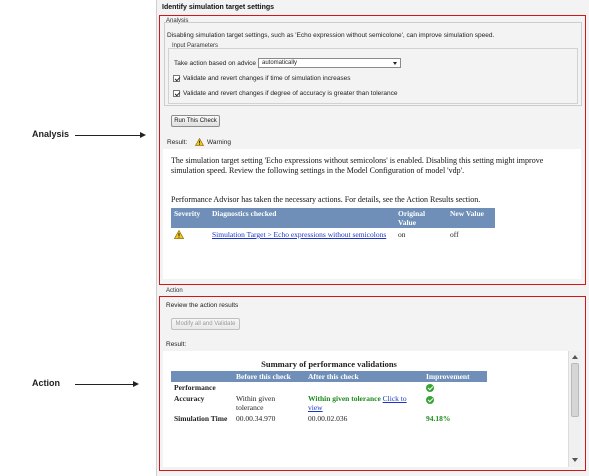  What do you see at coordinates (471, 235) in the screenshot?
I see `diag-new-value: off` at bounding box center [471, 235].